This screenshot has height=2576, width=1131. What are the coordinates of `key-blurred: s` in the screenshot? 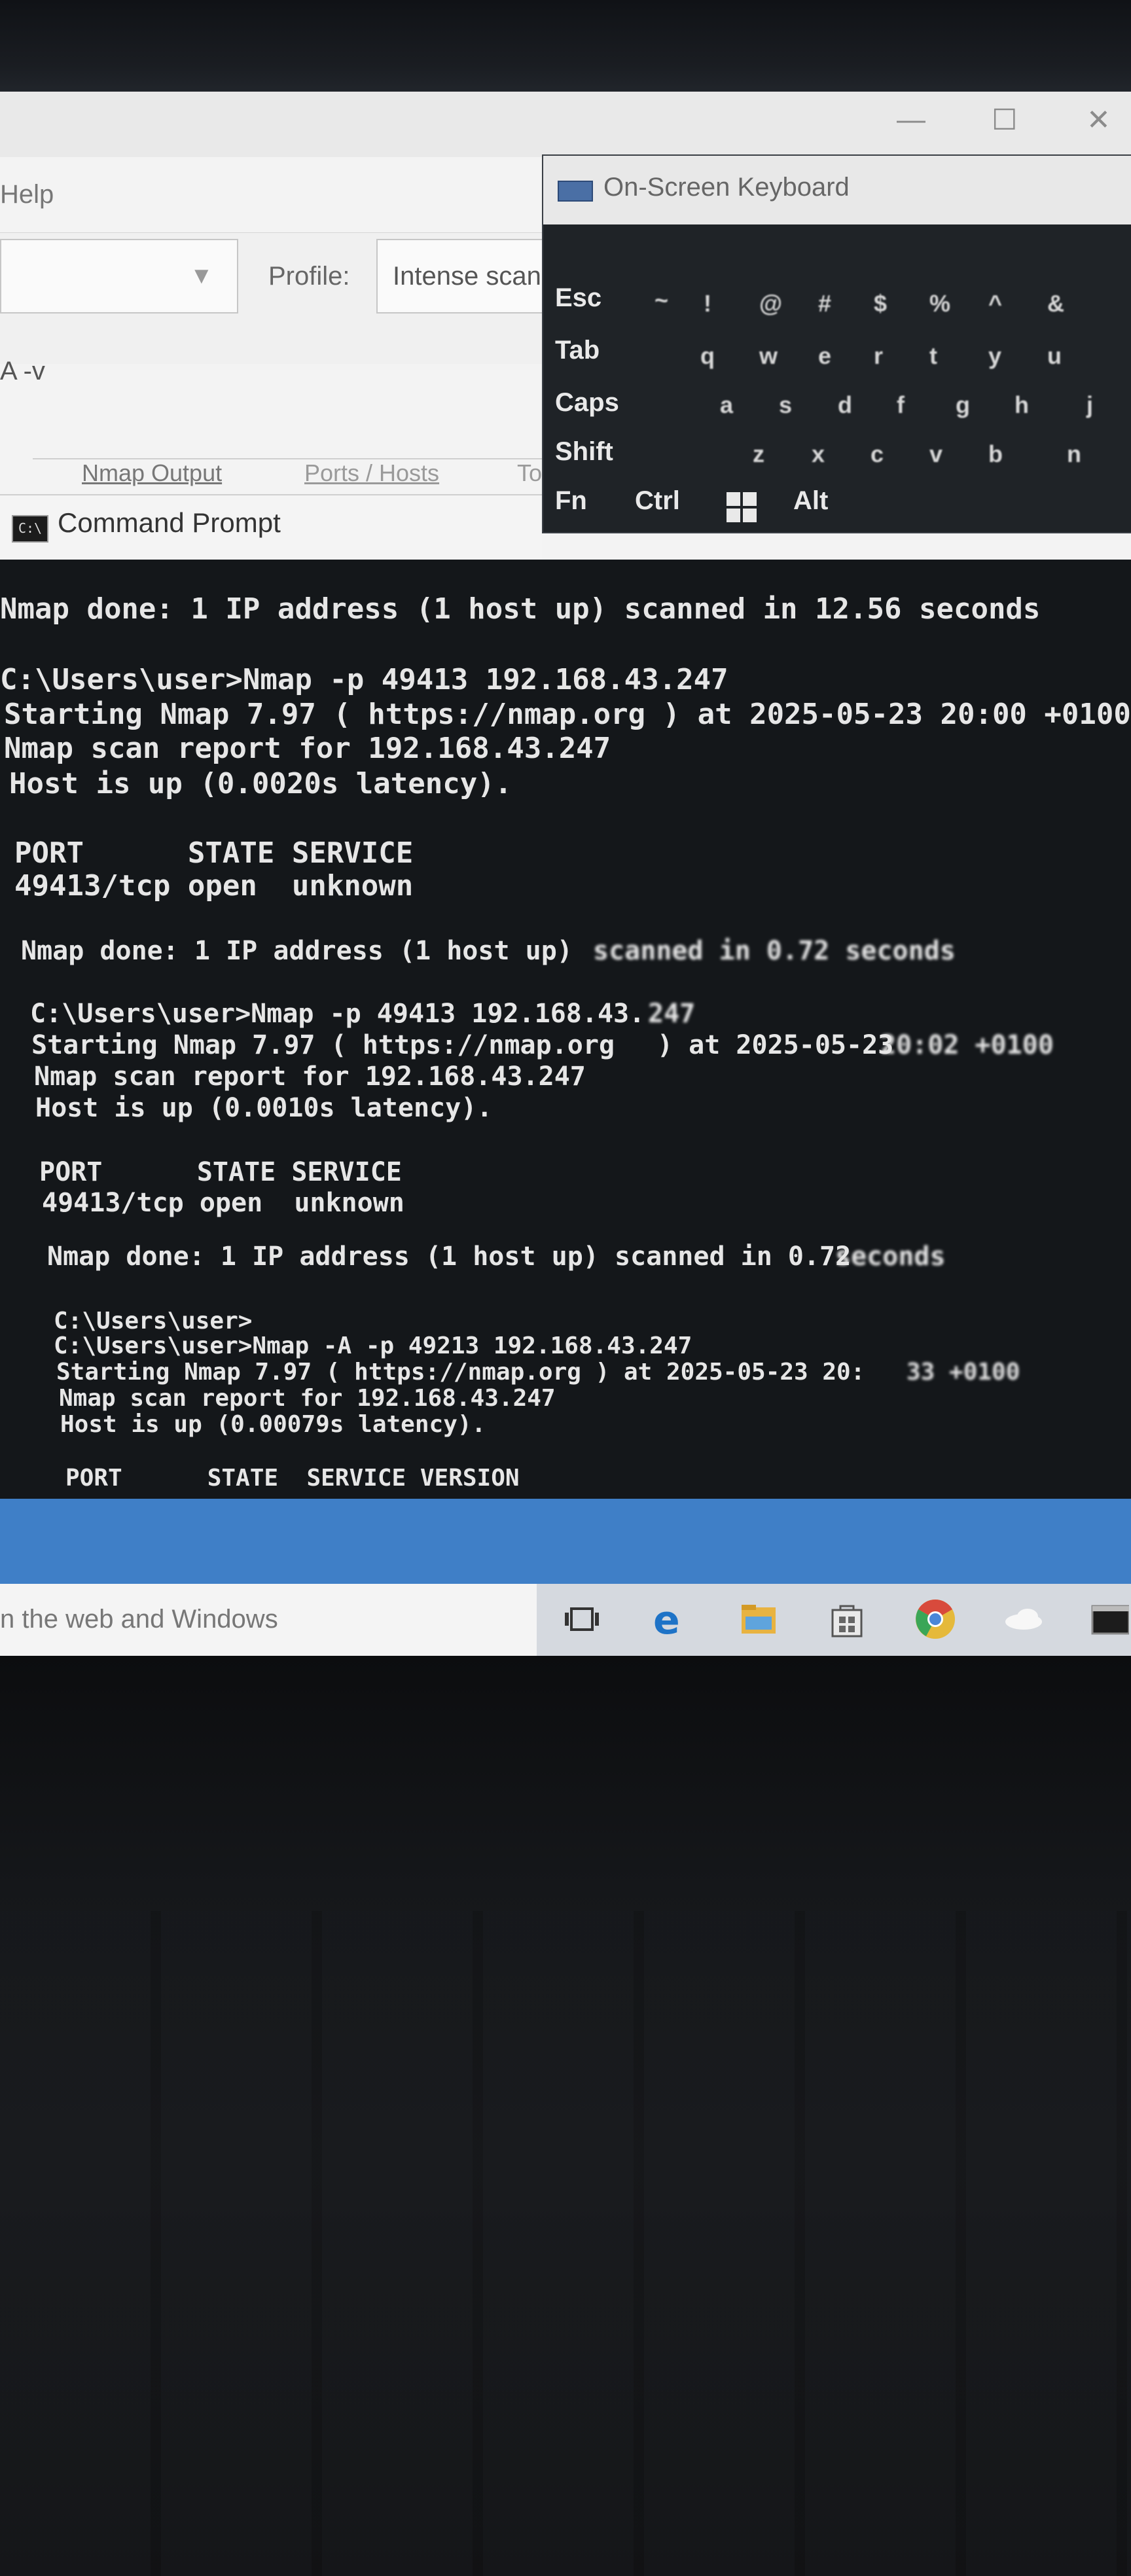 It's located at (785, 405).